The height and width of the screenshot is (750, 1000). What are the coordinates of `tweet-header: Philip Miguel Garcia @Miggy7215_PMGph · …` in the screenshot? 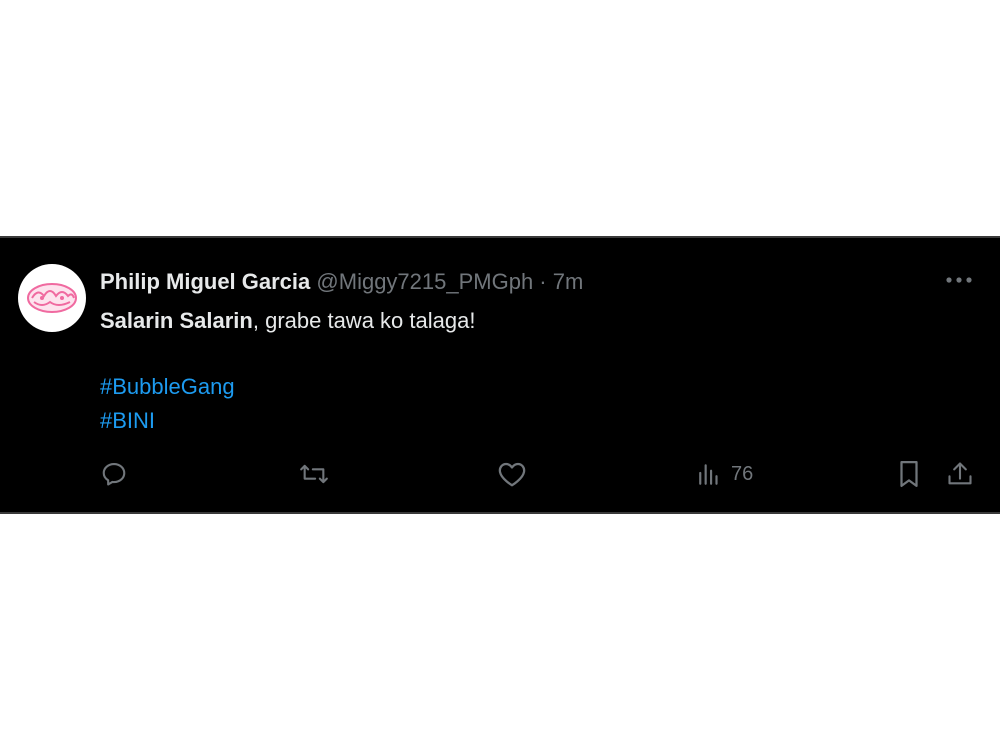 It's located at (341, 282).